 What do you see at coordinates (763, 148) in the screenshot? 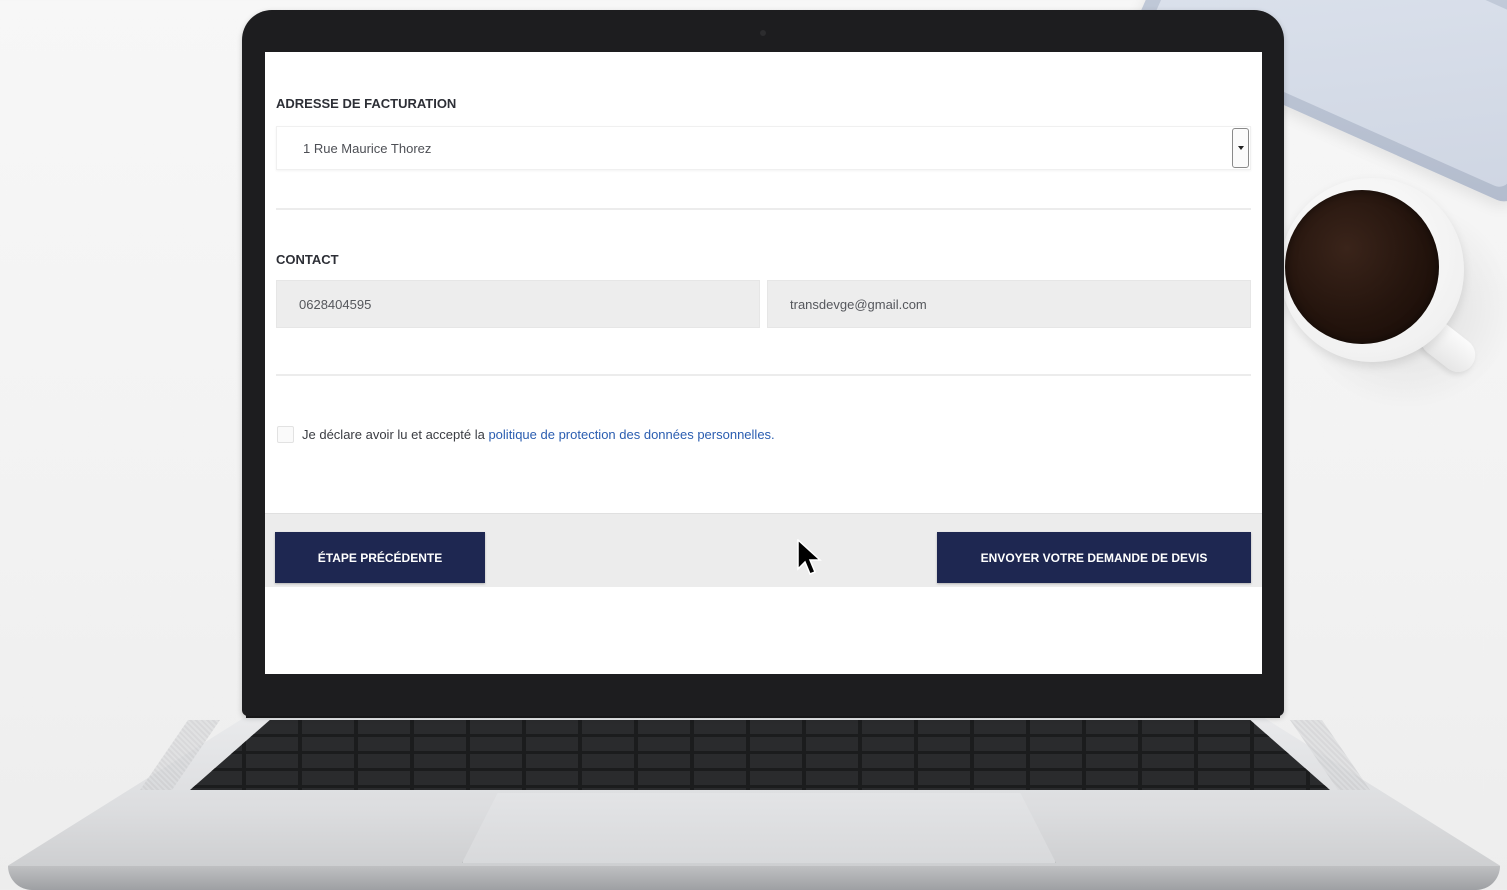
I see `billing-address-select: 1 Rue Maurice Thorez` at bounding box center [763, 148].